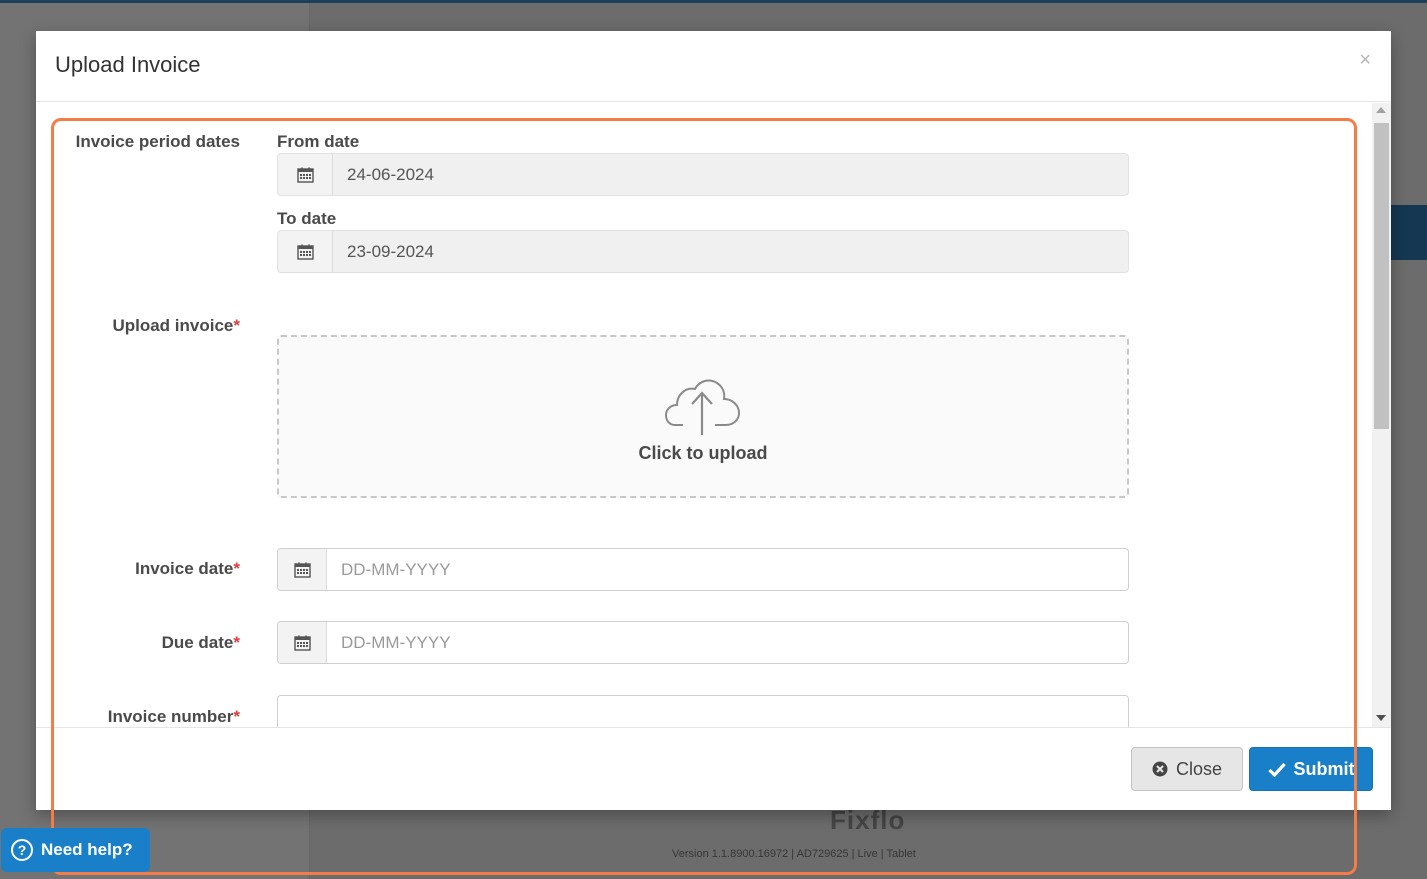 The image size is (1427, 879). What do you see at coordinates (197, 642) in the screenshot?
I see `due-date-label-text: Due date` at bounding box center [197, 642].